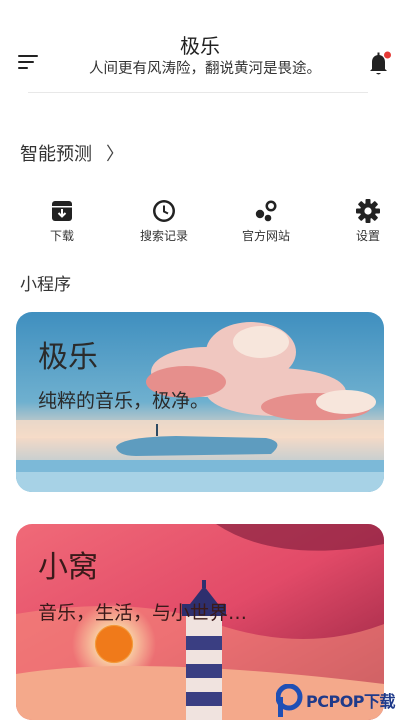 The image size is (400, 720). Describe the element at coordinates (124, 401) in the screenshot. I see `card-subtitle: 纯粹的音乐，极净。` at that location.